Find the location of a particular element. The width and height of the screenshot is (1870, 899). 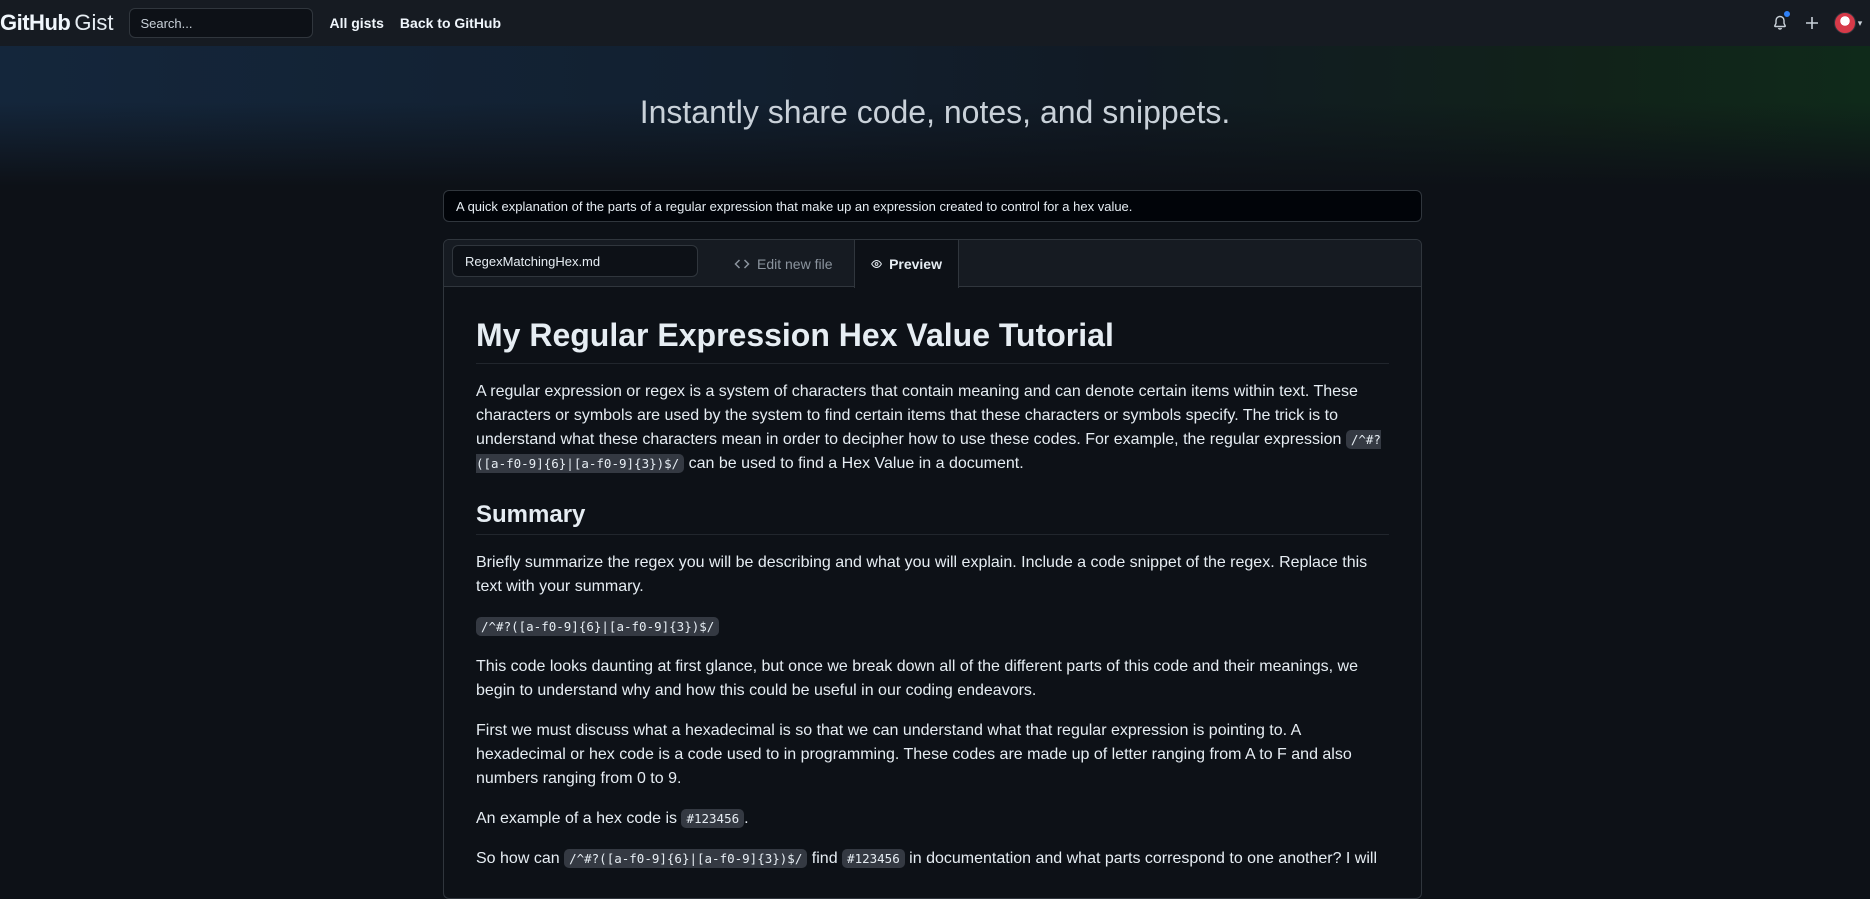

new-gist-button is located at coordinates (1812, 23).